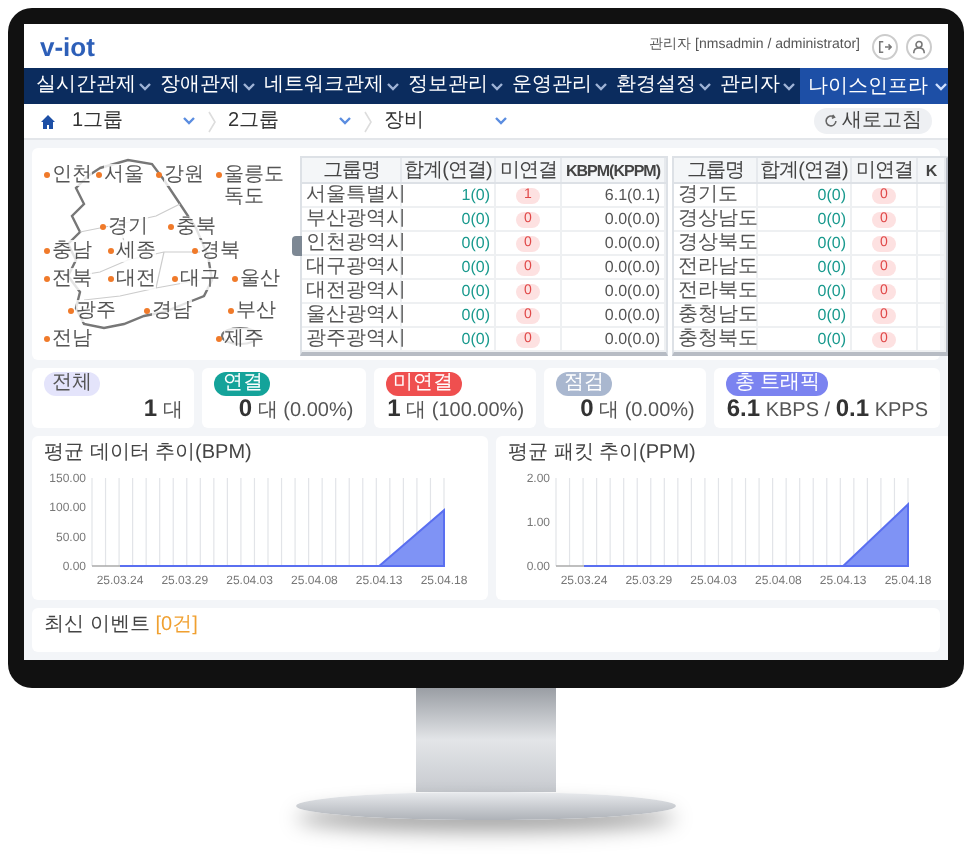 The height and width of the screenshot is (858, 972). Describe the element at coordinates (708, 195) in the screenshot. I see `table-cell: 경기도` at that location.